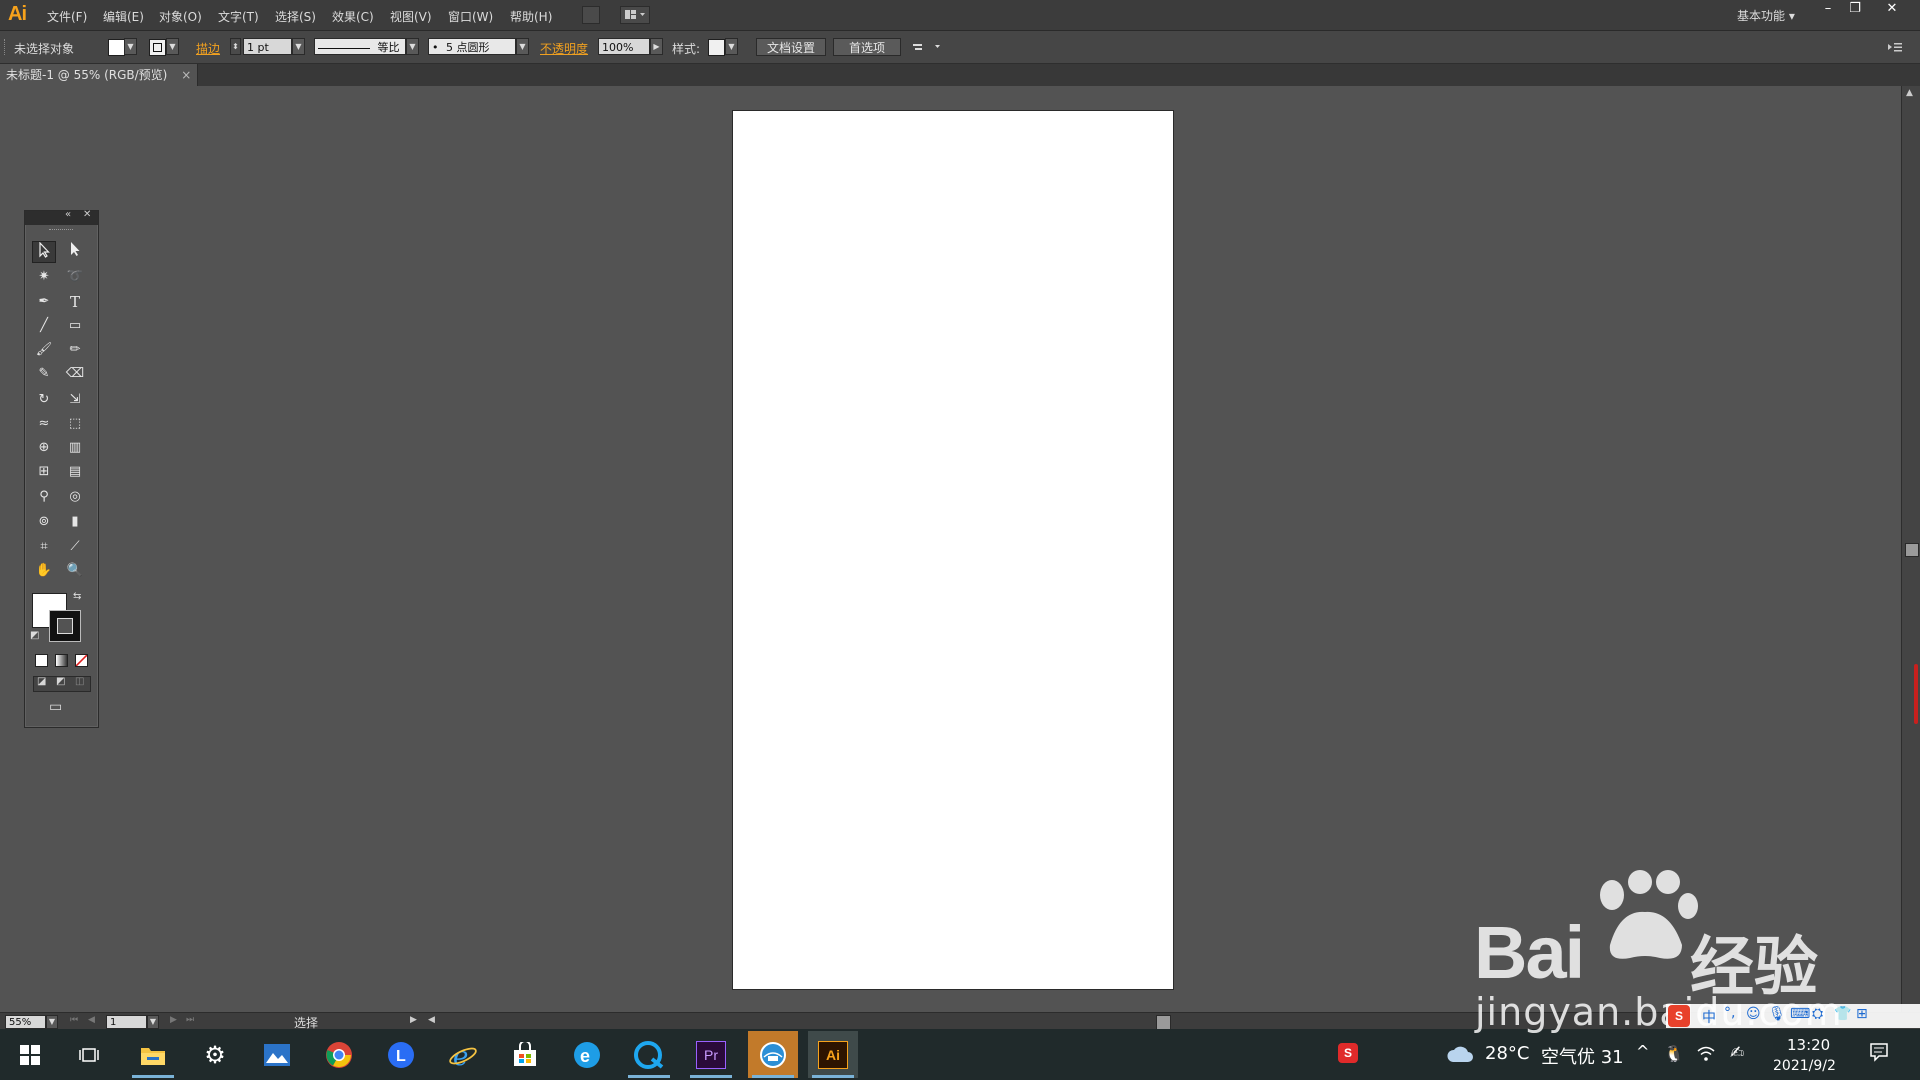 The width and height of the screenshot is (1920, 1080). I want to click on sogou-input-icon: S, so click(1348, 1053).